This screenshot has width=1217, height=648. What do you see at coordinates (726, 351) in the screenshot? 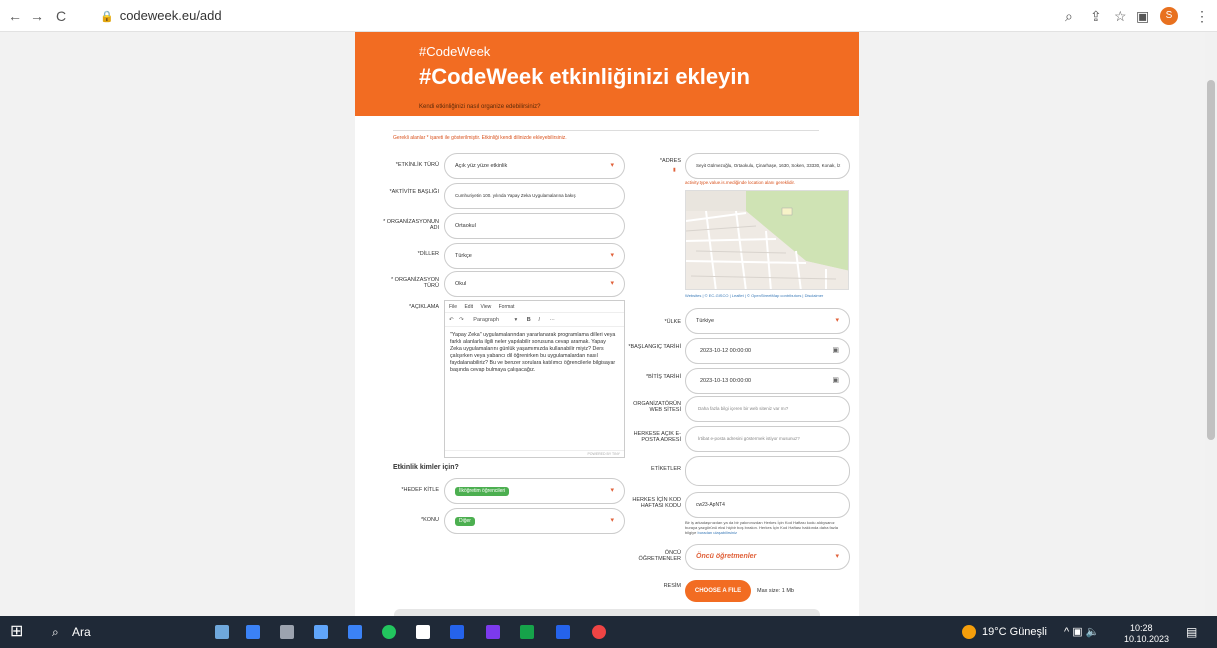
I see `start-date-value: 2023-10-12 00:00:00` at bounding box center [726, 351].